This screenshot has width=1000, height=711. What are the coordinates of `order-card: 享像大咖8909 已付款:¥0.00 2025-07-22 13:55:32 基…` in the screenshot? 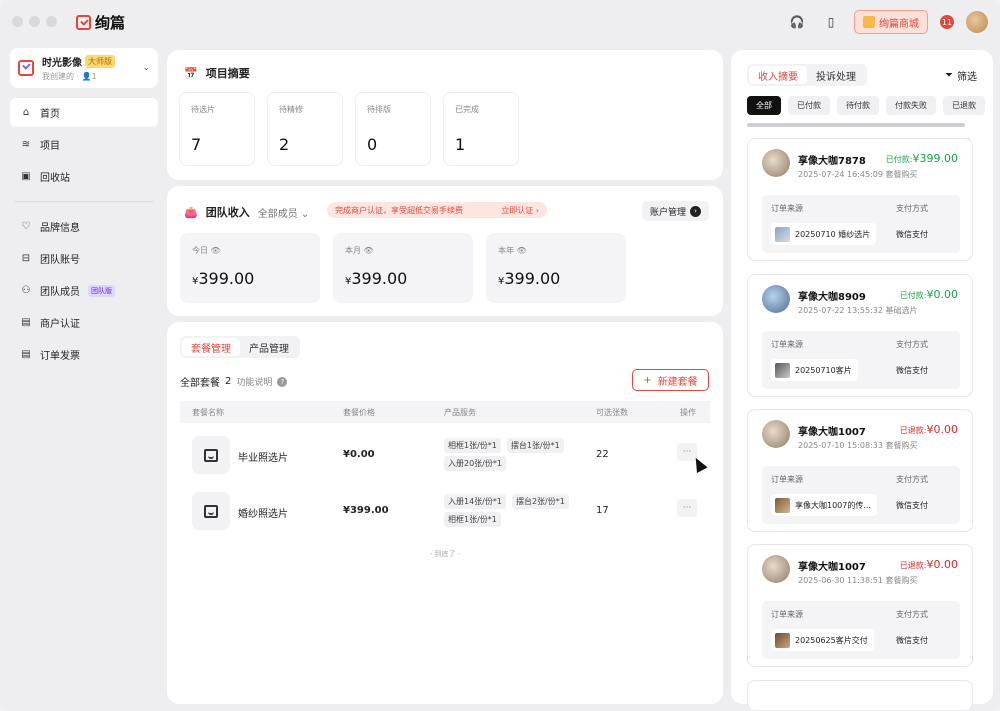 It's located at (860, 335).